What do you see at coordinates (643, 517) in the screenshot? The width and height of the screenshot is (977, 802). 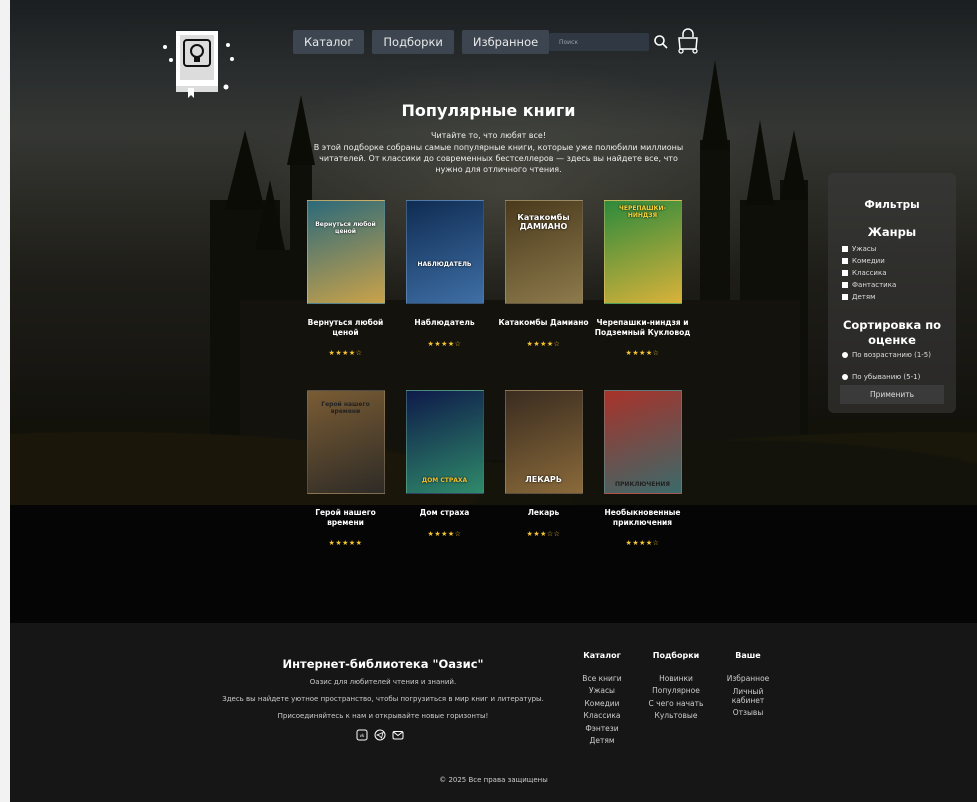 I see `book-title: Необыкновенные приключения` at bounding box center [643, 517].